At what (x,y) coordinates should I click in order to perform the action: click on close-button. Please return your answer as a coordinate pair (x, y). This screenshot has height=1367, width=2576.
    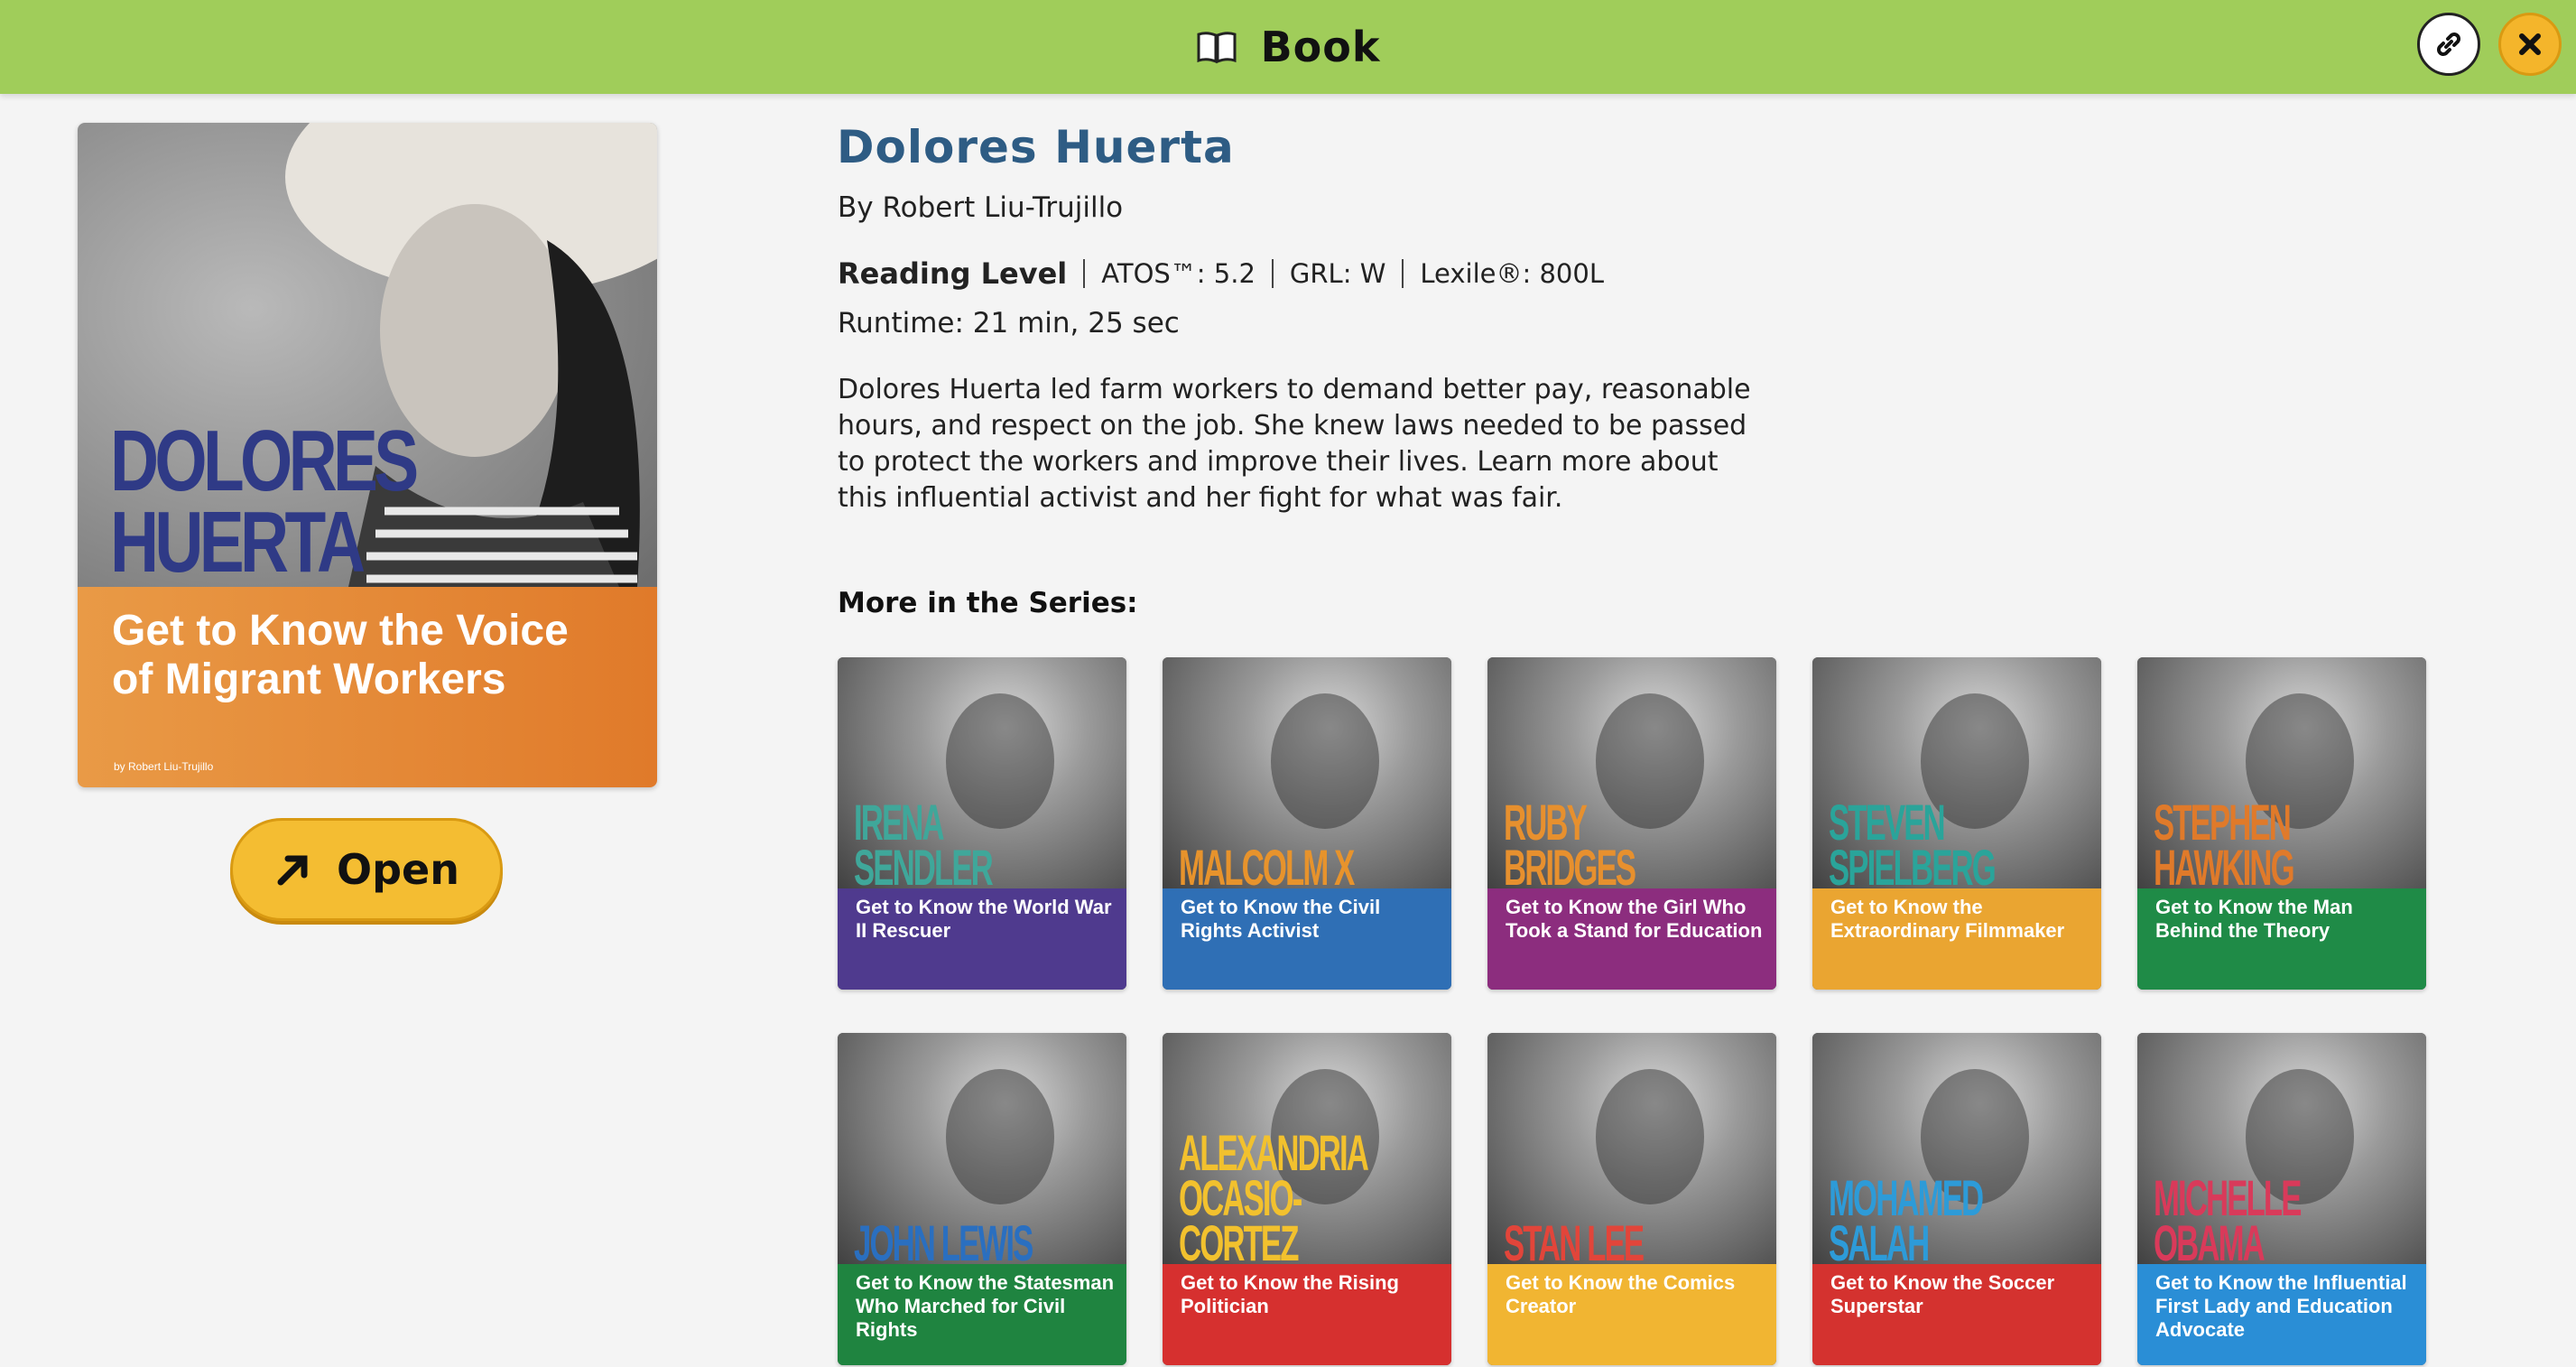
    Looking at the image, I should click on (2530, 44).